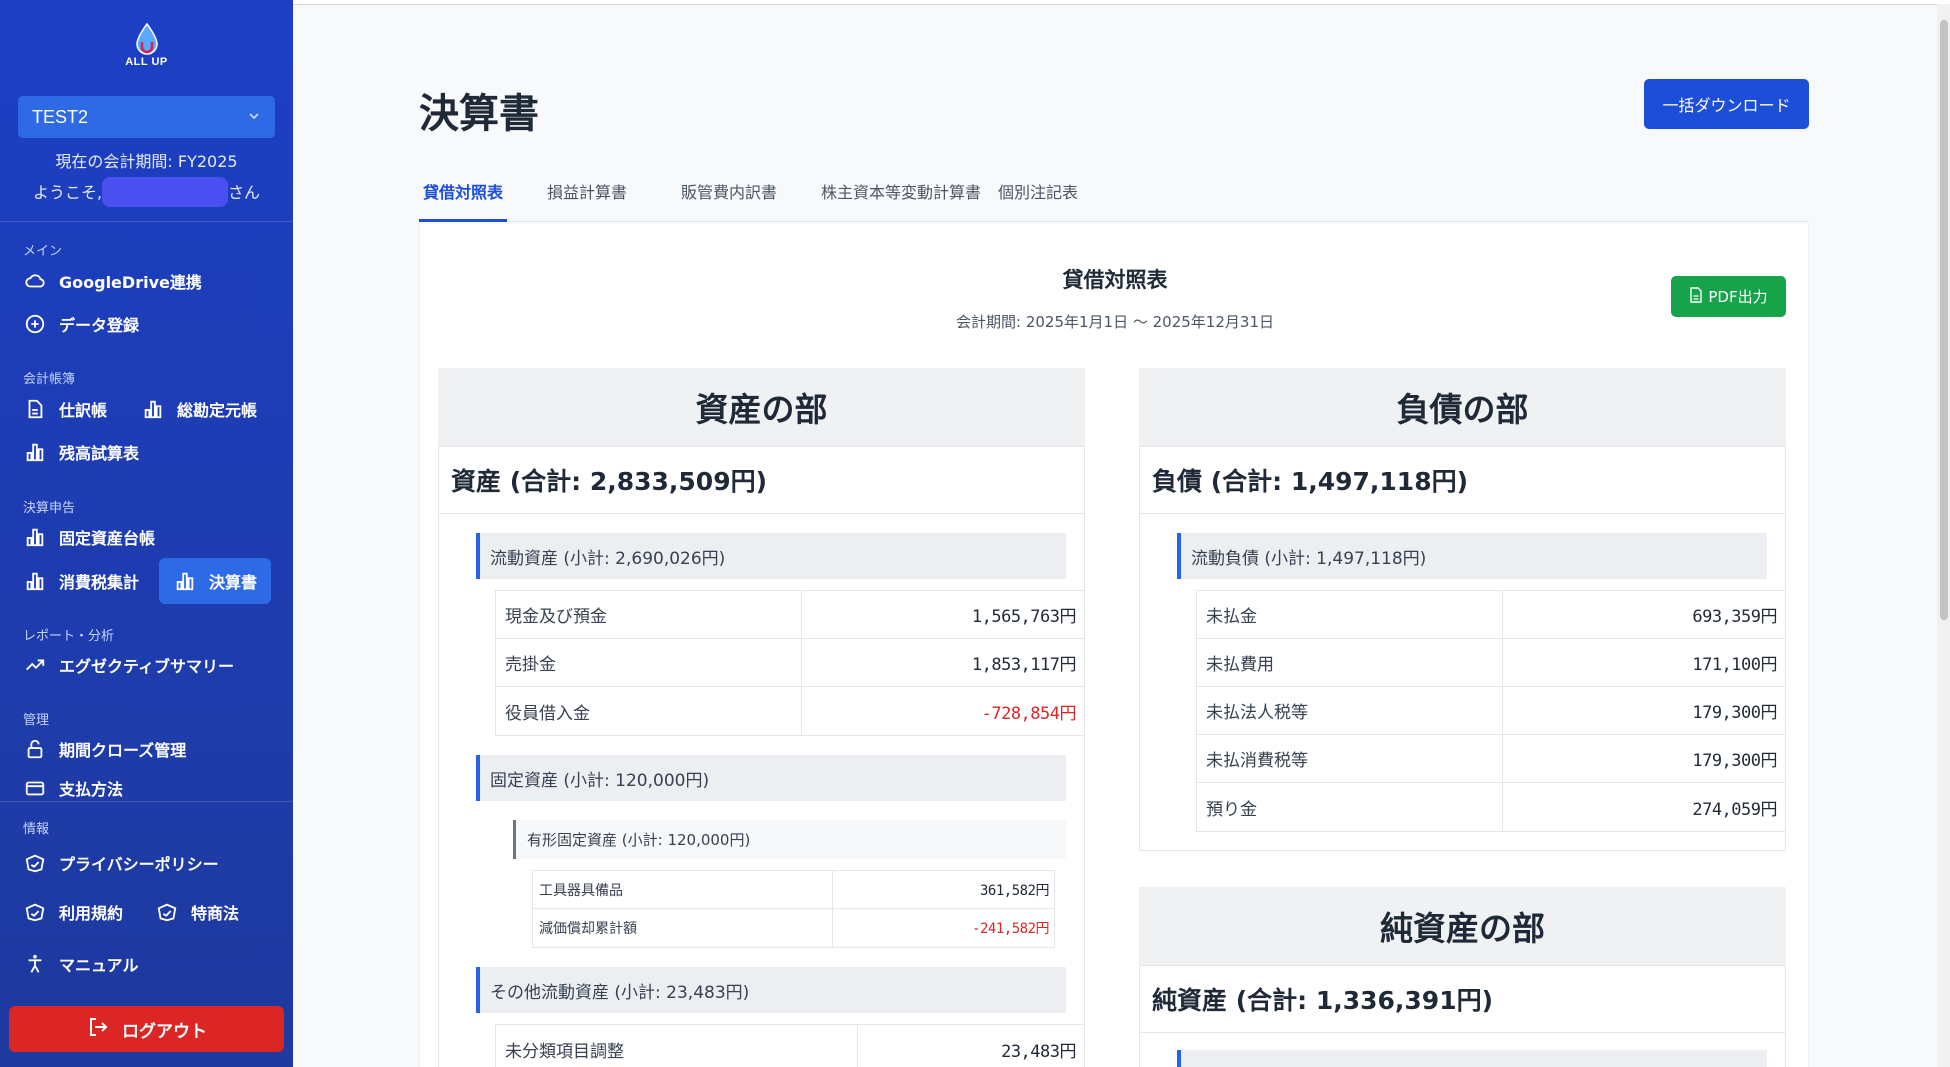 Image resolution: width=1950 pixels, height=1067 pixels. I want to click on table-row: 売掛金 1,853,117円, so click(790, 663).